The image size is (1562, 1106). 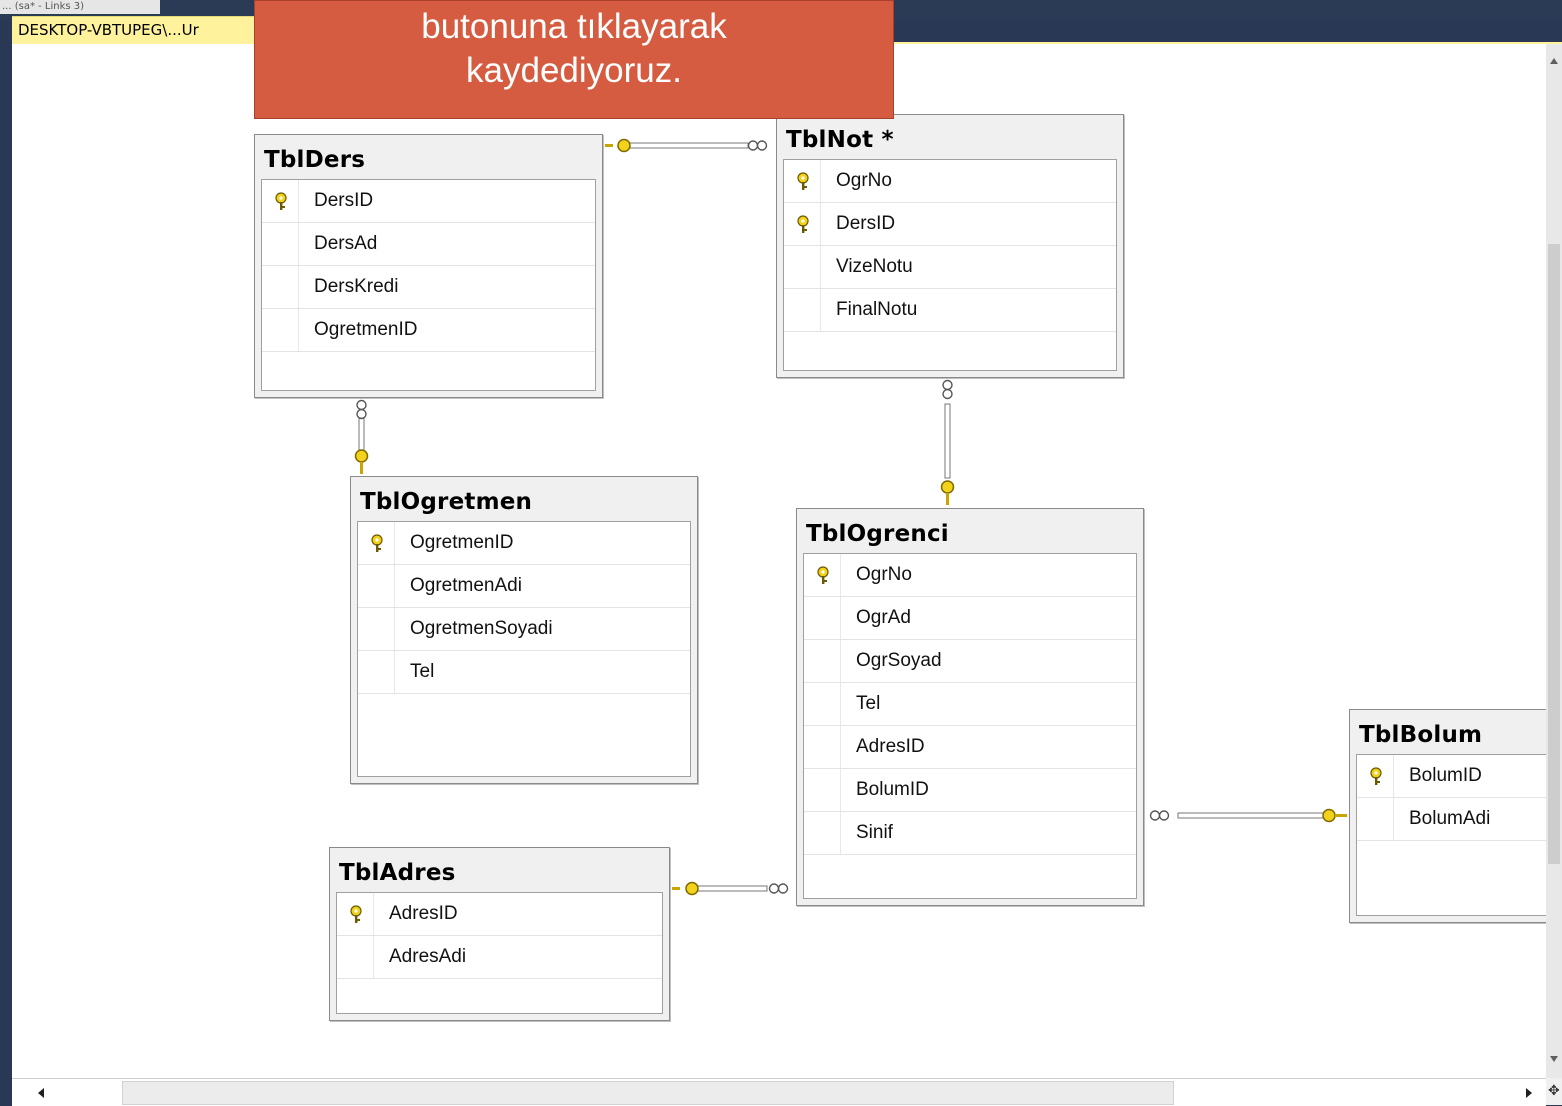 What do you see at coordinates (1554, 61) in the screenshot?
I see `scroll-up-icon` at bounding box center [1554, 61].